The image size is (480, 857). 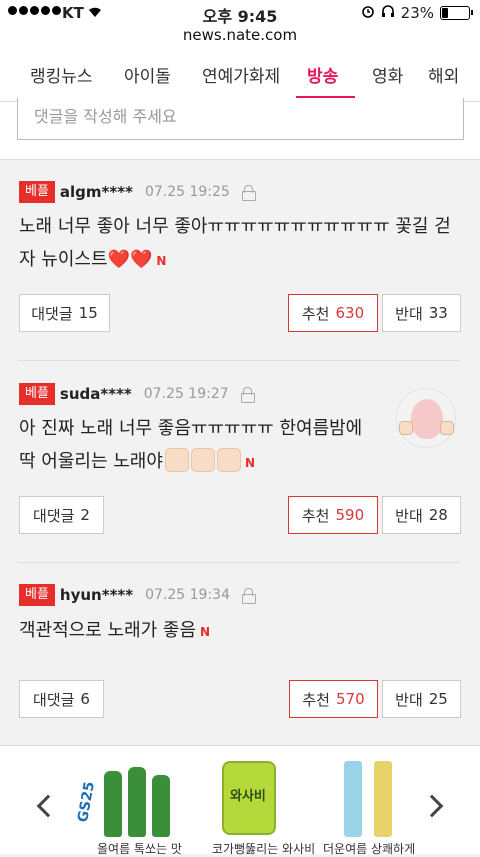 What do you see at coordinates (96, 394) in the screenshot?
I see `comment-username: suda****` at bounding box center [96, 394].